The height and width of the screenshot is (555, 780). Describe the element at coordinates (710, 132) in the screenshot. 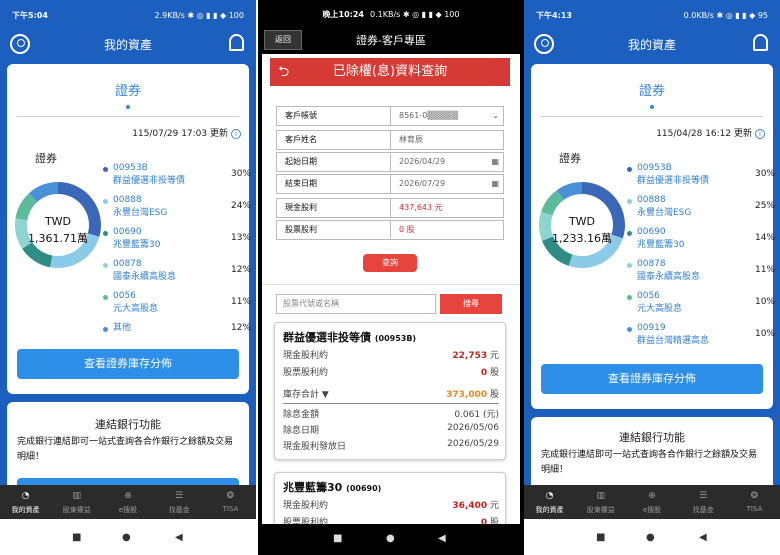

I see `update-time: 115/04/28 16:12 更新 i` at that location.